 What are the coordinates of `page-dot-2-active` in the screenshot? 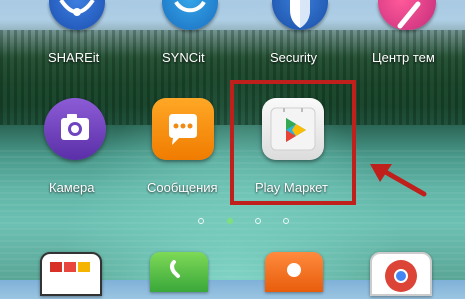 It's located at (230, 221).